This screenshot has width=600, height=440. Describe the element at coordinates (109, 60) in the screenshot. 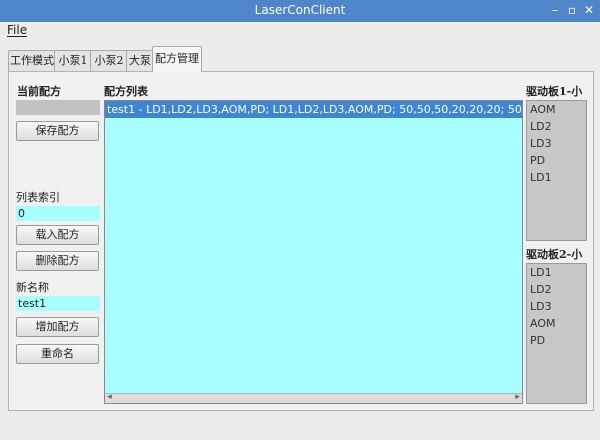

I see `tab-small-pump-2: 小泵2` at that location.